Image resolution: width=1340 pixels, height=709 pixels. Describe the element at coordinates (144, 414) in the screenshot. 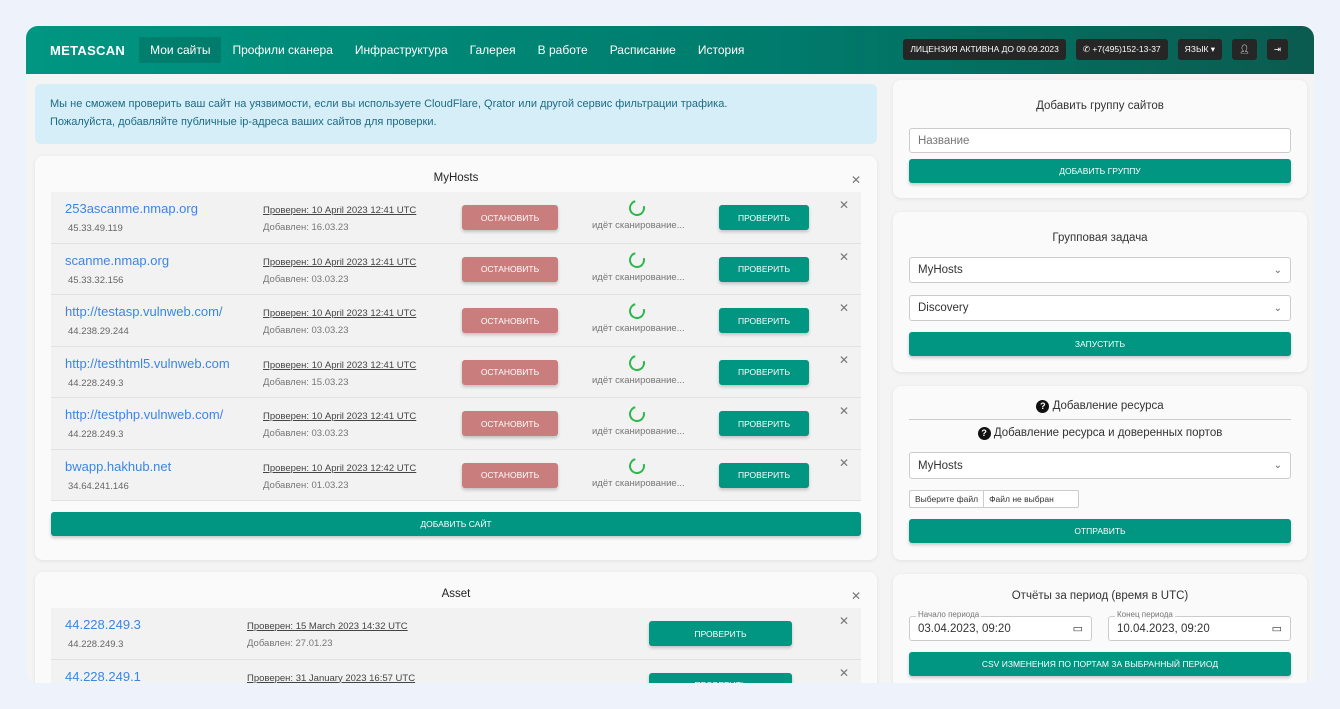

I see `host-link: http://testphp.vulnweb.com/` at that location.